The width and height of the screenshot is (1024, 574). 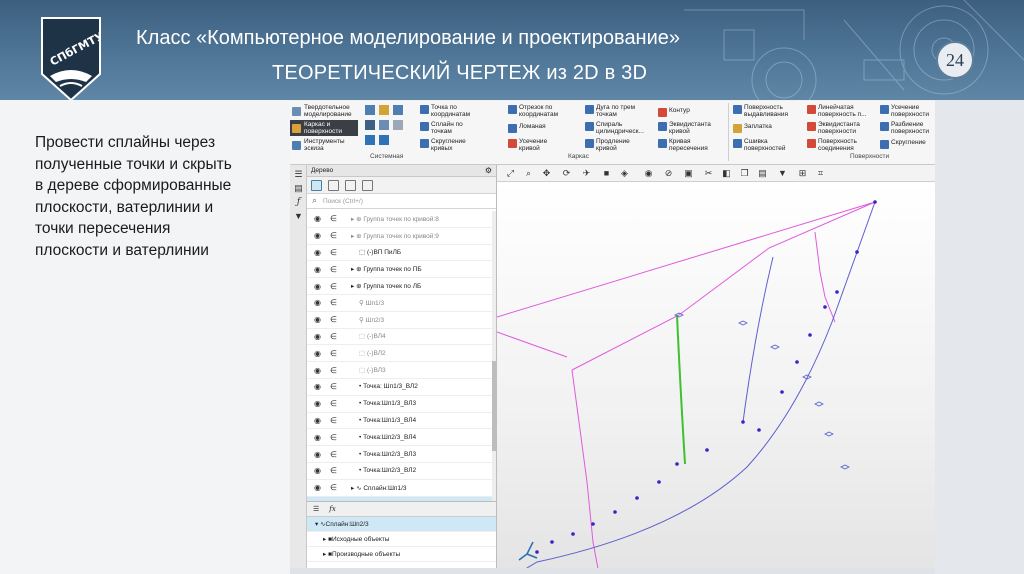 I want to click on offset-curve-button: Эквидистанта кривой, so click(x=687, y=128).